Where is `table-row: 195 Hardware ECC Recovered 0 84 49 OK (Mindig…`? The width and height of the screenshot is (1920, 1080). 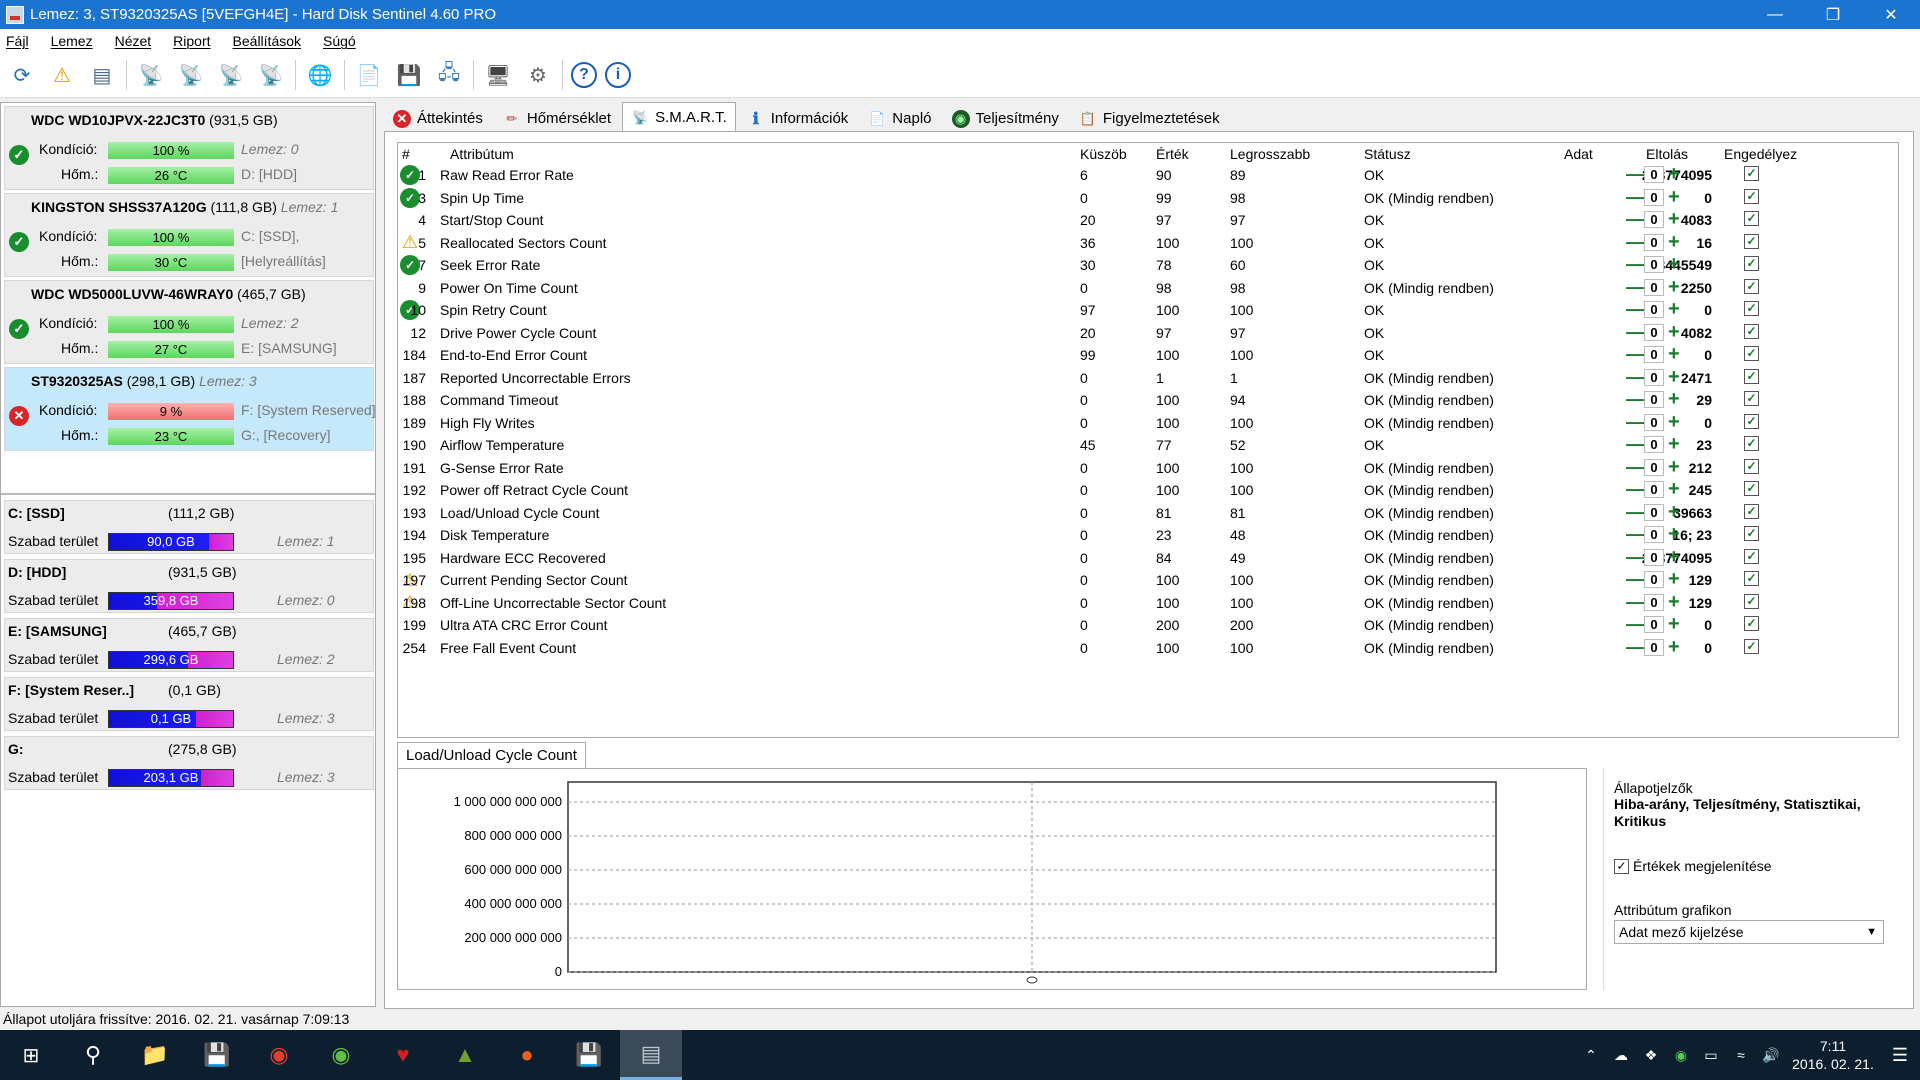
table-row: 195 Hardware ECC Recovered 0 84 49 OK (Mindig… is located at coordinates (1148, 558).